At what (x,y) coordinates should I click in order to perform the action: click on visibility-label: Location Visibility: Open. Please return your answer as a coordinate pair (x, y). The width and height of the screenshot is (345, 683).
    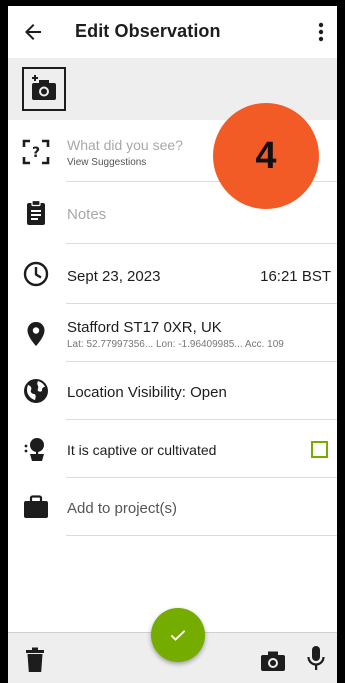
    Looking at the image, I should click on (147, 392).